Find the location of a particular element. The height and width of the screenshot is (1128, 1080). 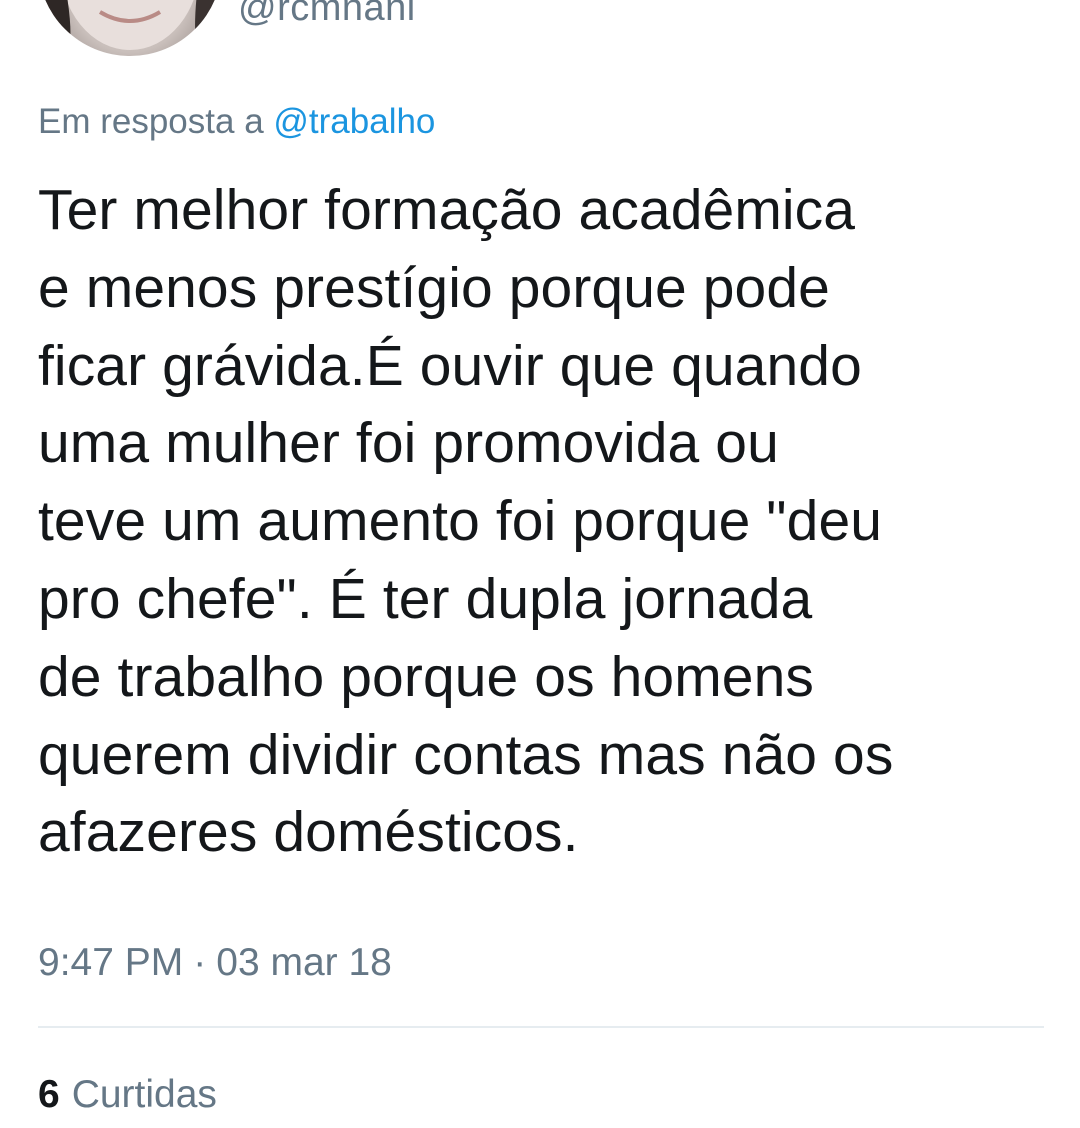

avatar-photo-icon is located at coordinates (130, 28).